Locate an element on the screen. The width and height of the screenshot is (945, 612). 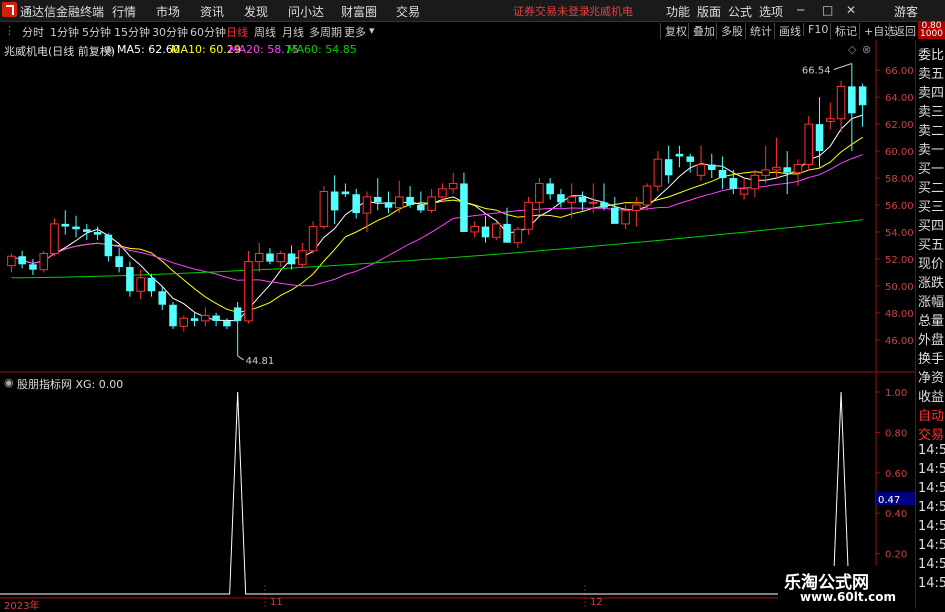
side-panel-item: 买一 is located at coordinates (931, 167).